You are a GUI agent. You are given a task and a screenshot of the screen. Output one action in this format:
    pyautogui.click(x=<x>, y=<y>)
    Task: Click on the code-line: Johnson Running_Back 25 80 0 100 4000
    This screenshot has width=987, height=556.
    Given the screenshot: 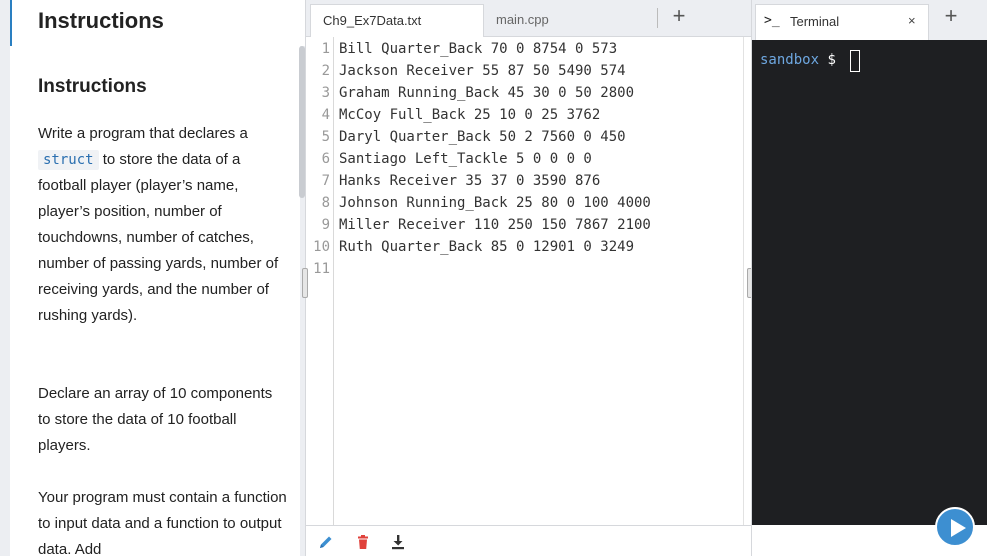 What is the action you would take?
    pyautogui.click(x=495, y=203)
    